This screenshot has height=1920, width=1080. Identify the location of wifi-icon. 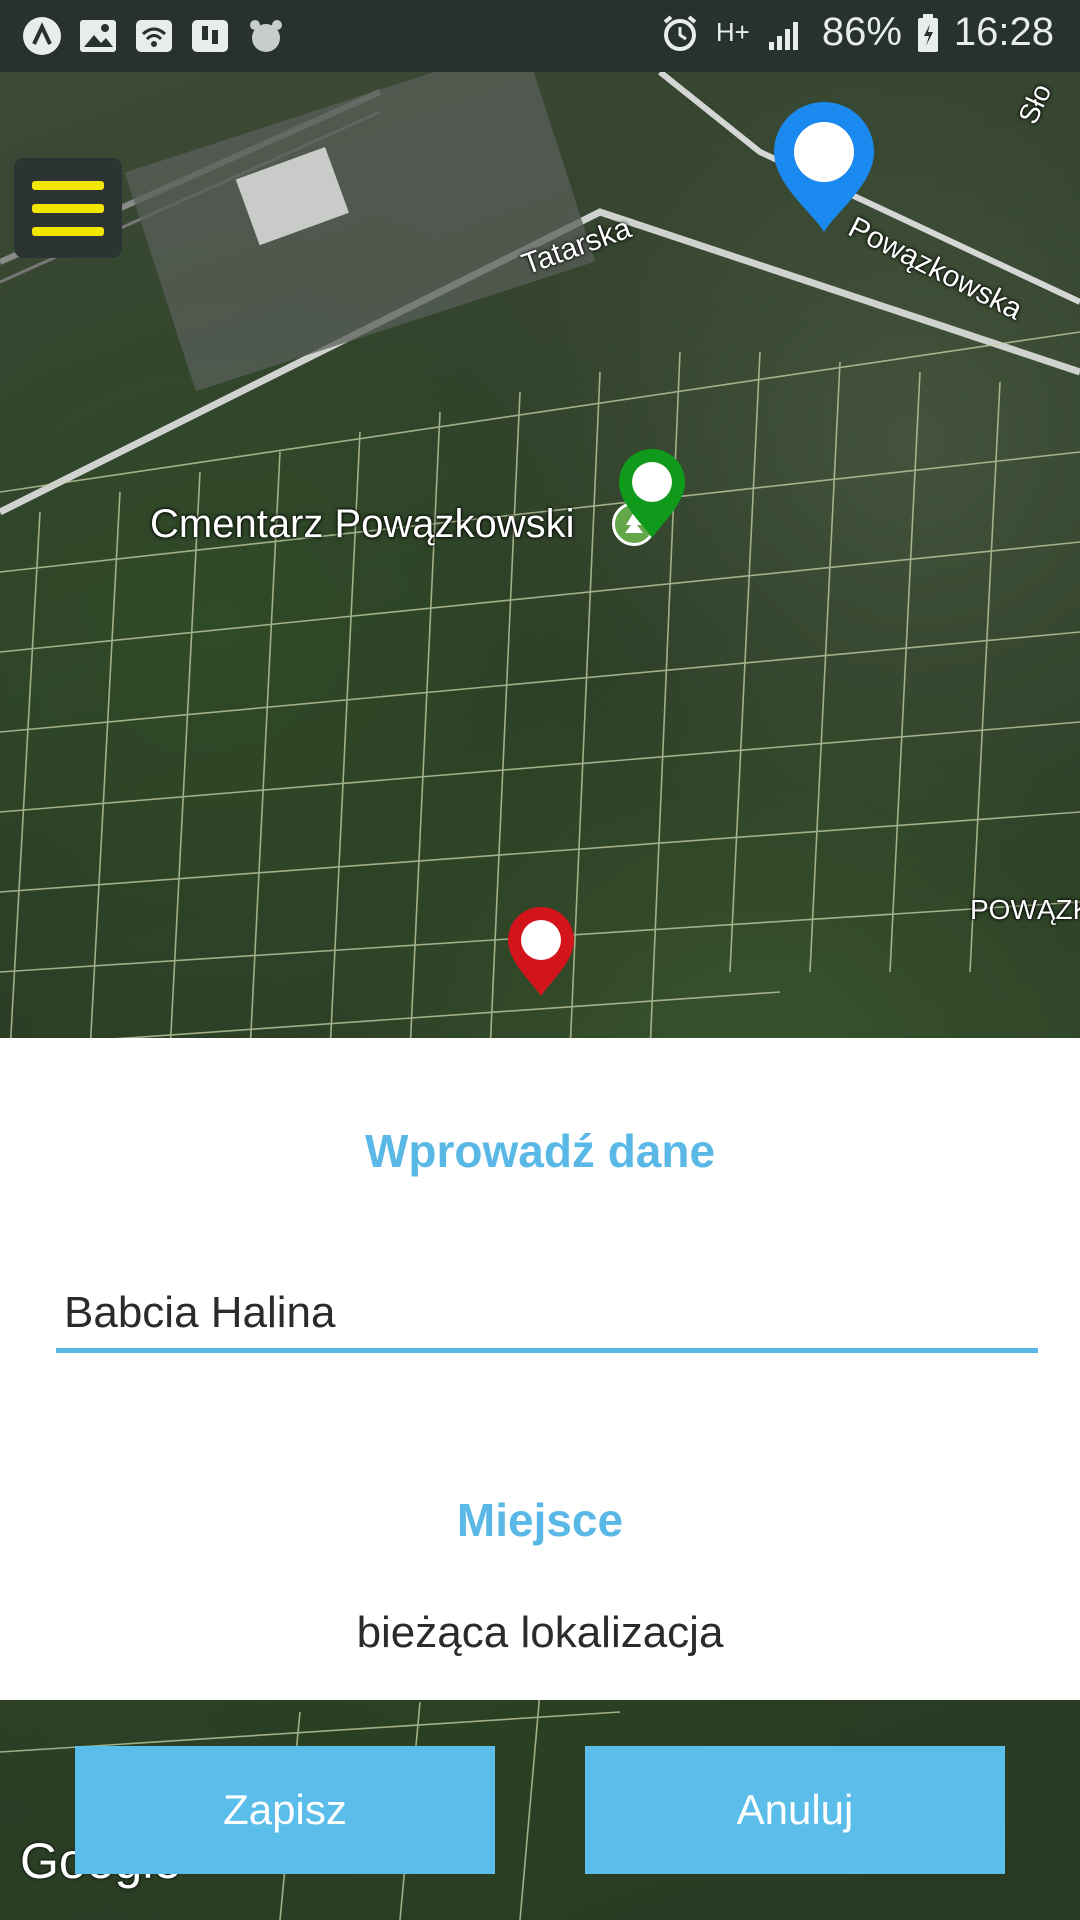
(154, 36).